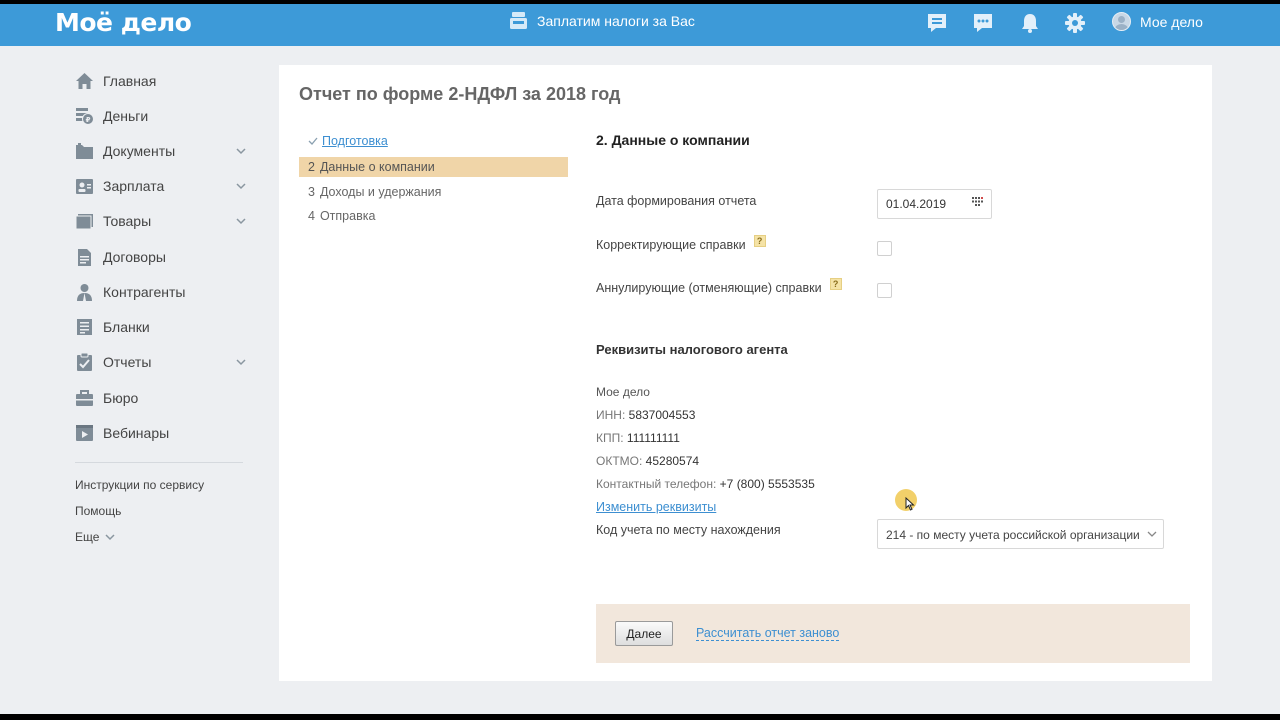 Image resolution: width=1280 pixels, height=720 pixels. I want to click on webinar-icon, so click(84, 433).